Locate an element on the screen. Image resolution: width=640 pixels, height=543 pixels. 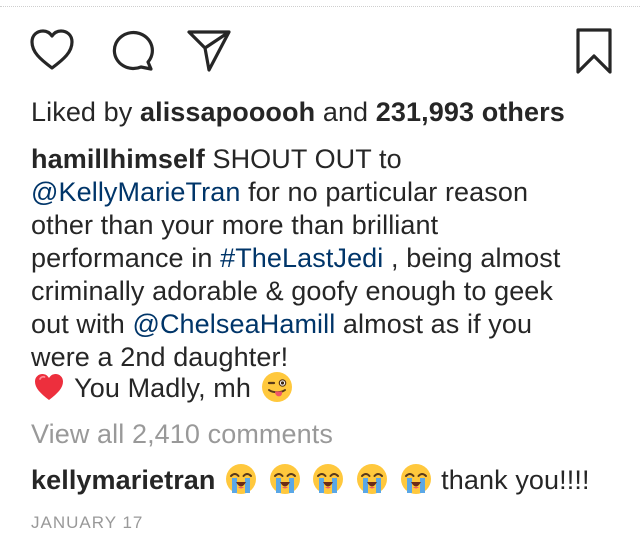
caption-text: for no particular reason is located at coordinates (384, 192).